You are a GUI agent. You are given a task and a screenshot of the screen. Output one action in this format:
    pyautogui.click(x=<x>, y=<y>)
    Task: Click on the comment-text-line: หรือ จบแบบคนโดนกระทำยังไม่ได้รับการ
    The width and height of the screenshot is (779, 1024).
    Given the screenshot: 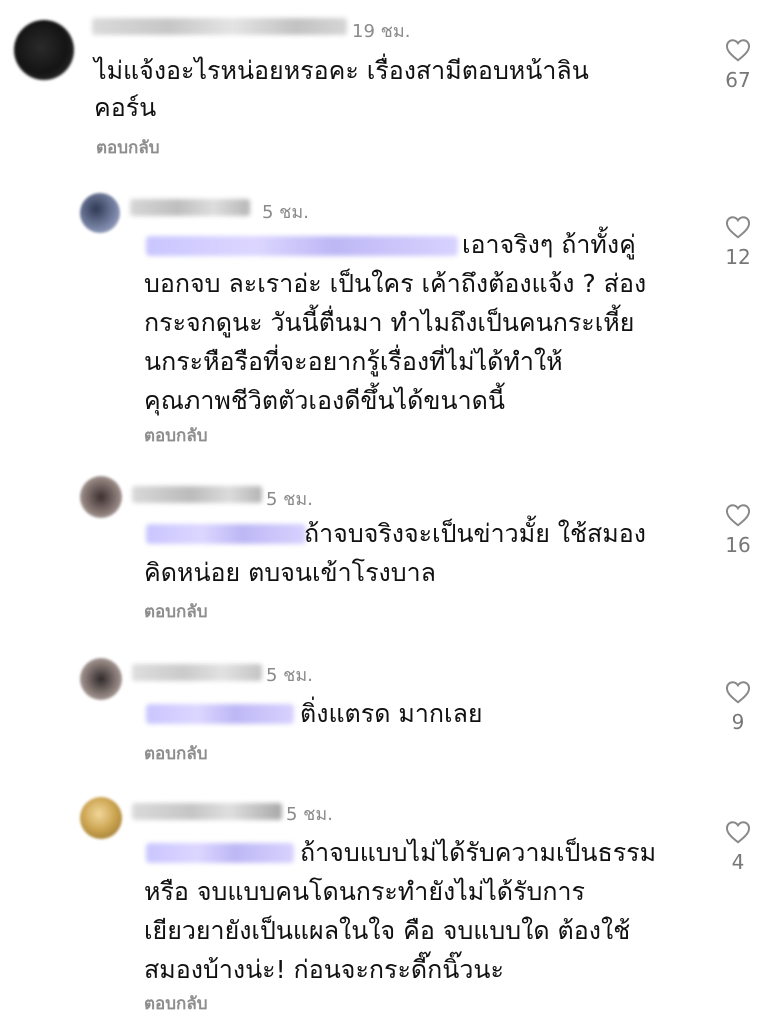 What is the action you would take?
    pyautogui.click(x=364, y=891)
    